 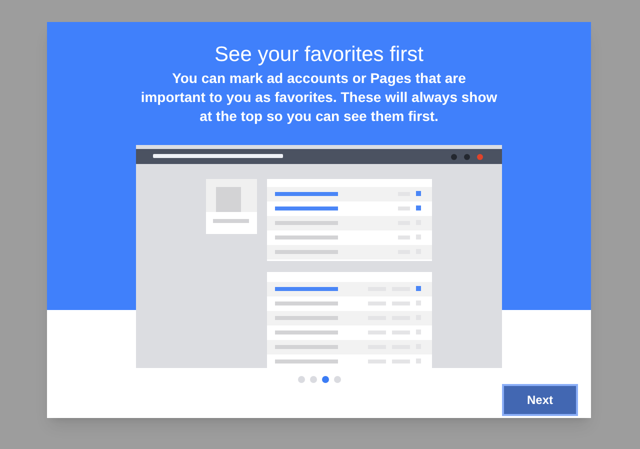 I want to click on next-button: Next, so click(x=540, y=400).